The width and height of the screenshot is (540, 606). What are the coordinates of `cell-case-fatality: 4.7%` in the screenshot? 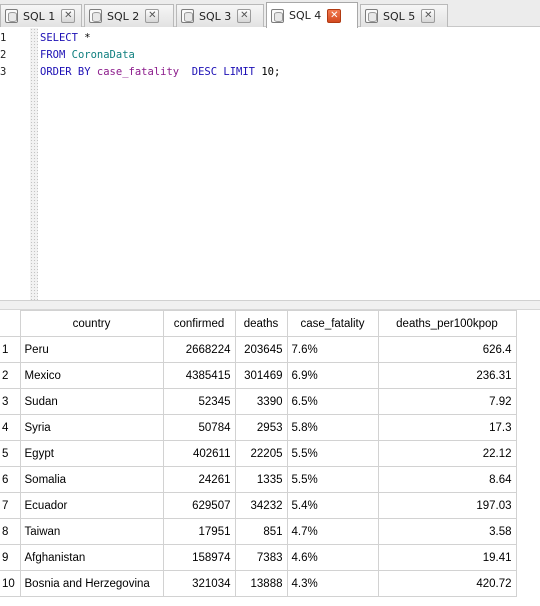 It's located at (332, 531).